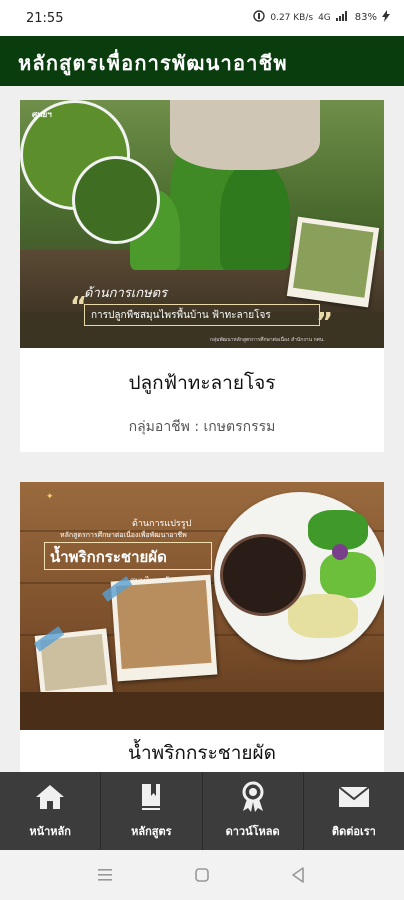  Describe the element at coordinates (50, 831) in the screenshot. I see `tab-label: หน้าหลัก` at that location.